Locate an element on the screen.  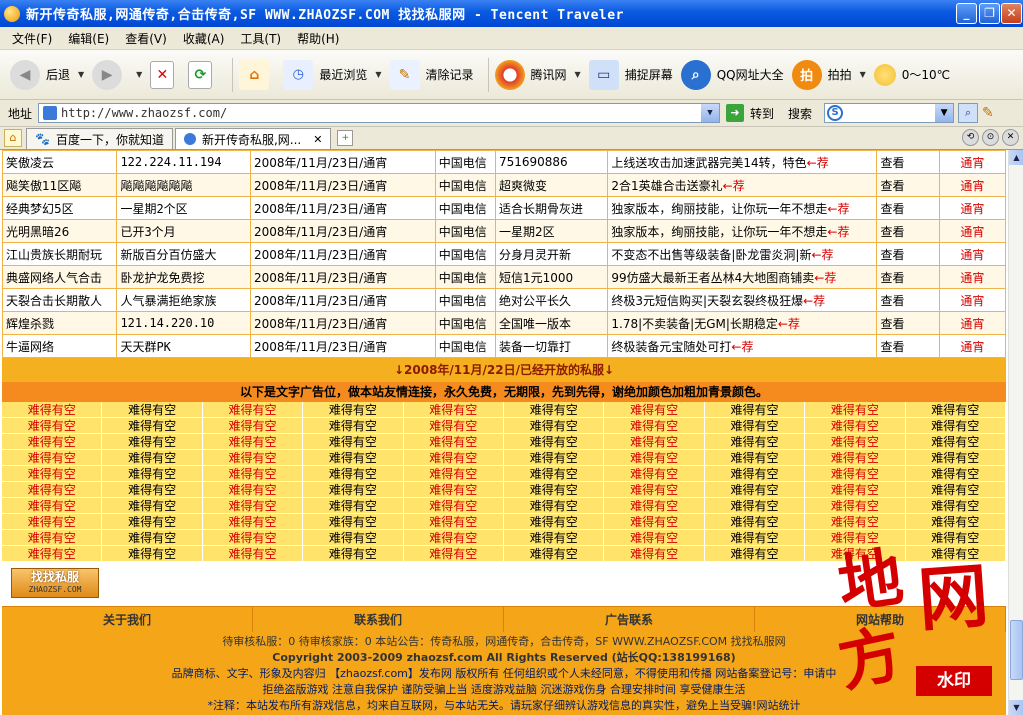
paipai-button: 拍 拍拍 ▼ is located at coordinates (828, 74).